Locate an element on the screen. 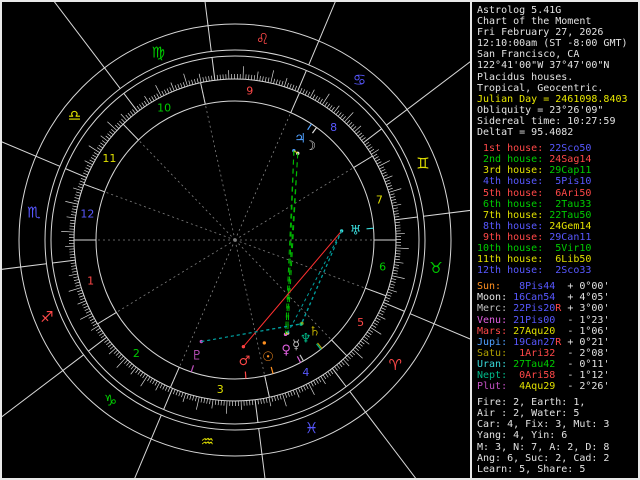 This screenshot has width=640, height=480. panel-text: Air : 2, Water: 5 is located at coordinates (528, 414).